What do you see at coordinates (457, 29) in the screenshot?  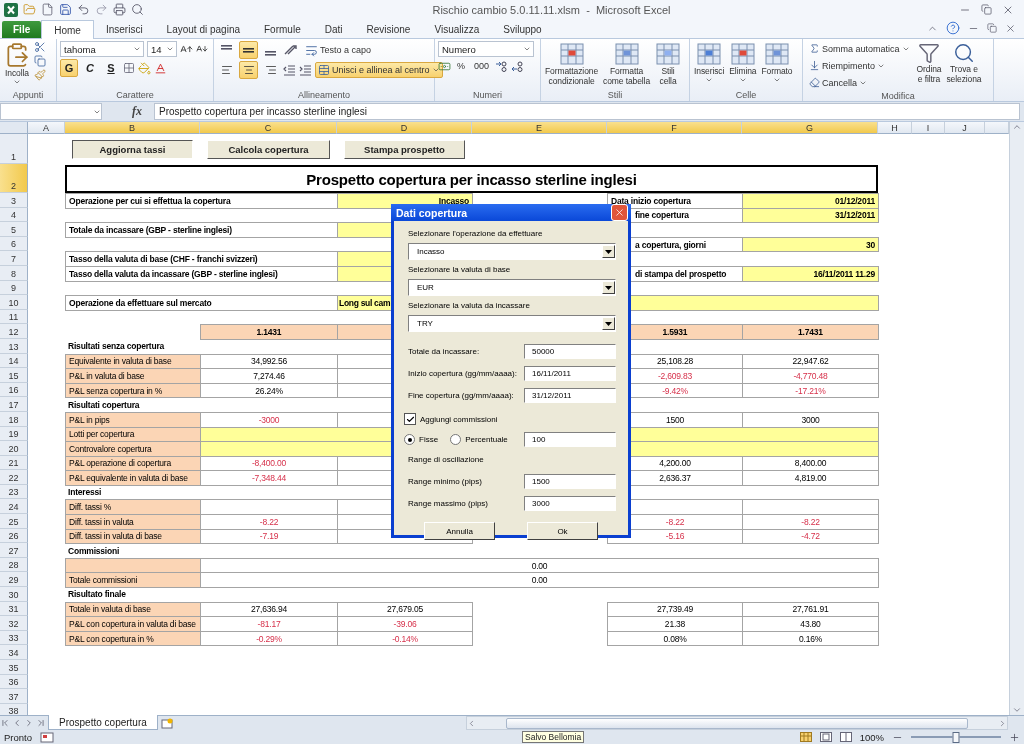 I see `ribbon-tab: Visualizza` at bounding box center [457, 29].